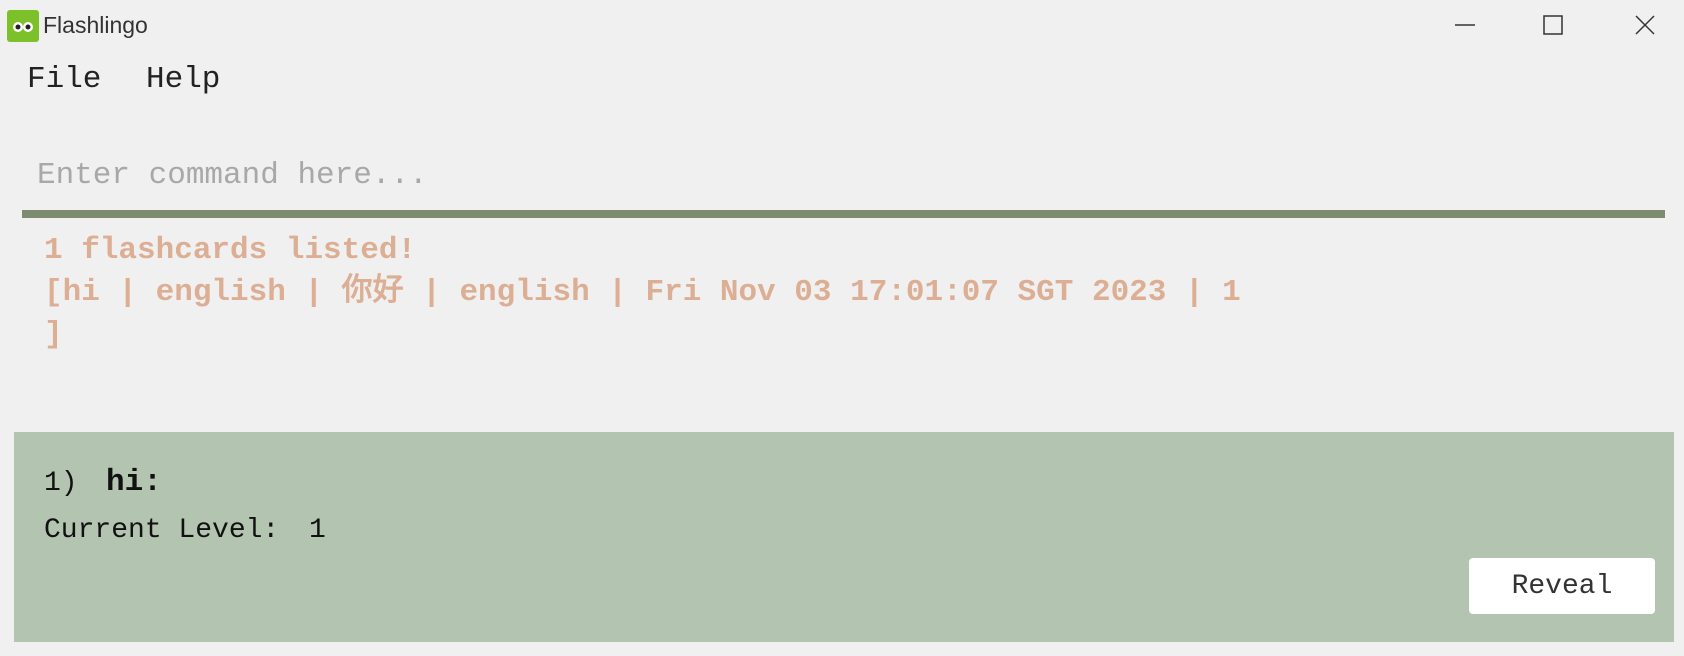 The width and height of the screenshot is (1684, 656). What do you see at coordinates (134, 482) in the screenshot?
I see `flashcard-word: hi:` at bounding box center [134, 482].